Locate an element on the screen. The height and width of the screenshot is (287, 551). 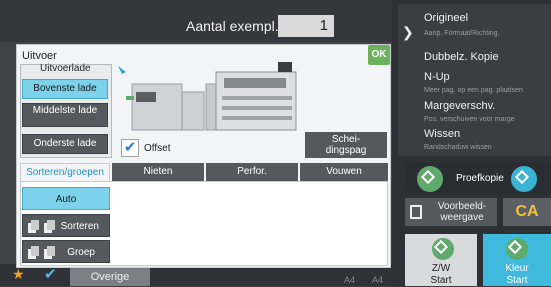
tab-sort-group: Sorteren/groepen is located at coordinates (65, 172).